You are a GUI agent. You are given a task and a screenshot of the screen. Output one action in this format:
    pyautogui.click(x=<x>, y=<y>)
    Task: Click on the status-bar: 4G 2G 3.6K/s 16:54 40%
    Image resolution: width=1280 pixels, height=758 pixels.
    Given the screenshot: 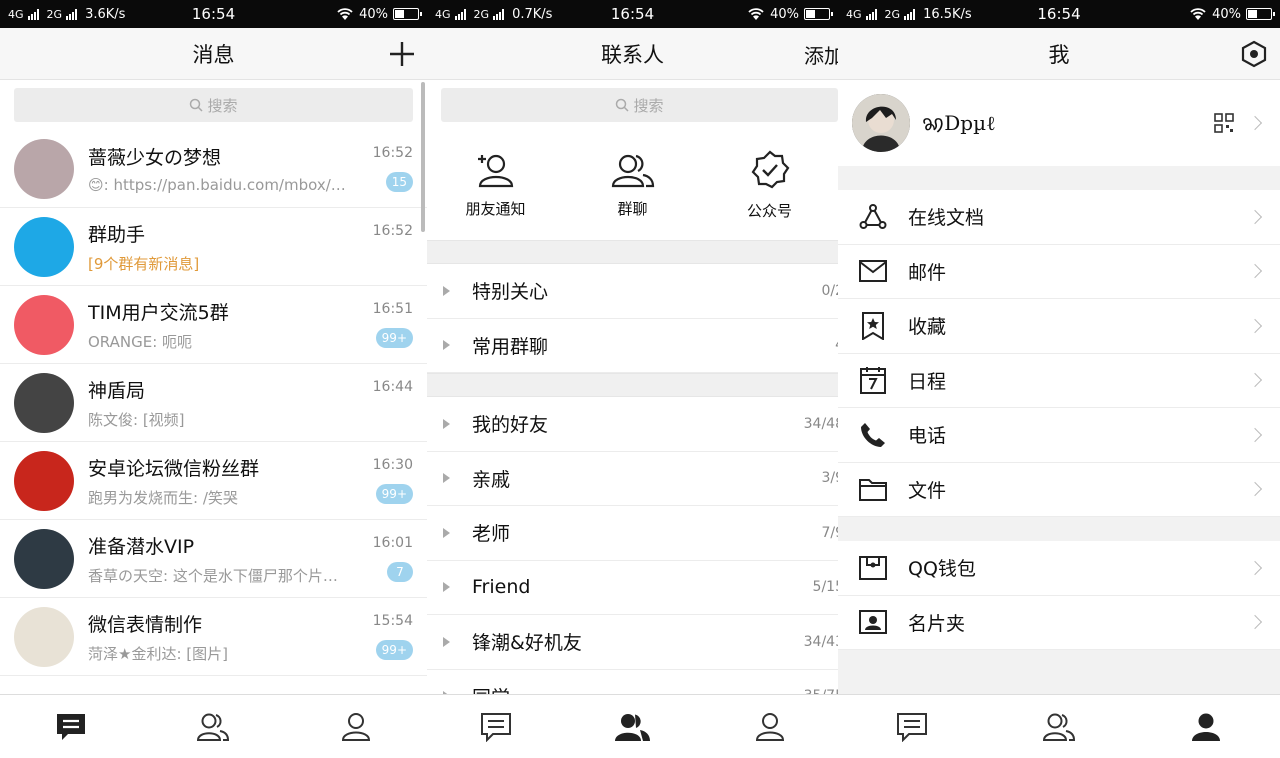 What is the action you would take?
    pyautogui.click(x=213, y=14)
    